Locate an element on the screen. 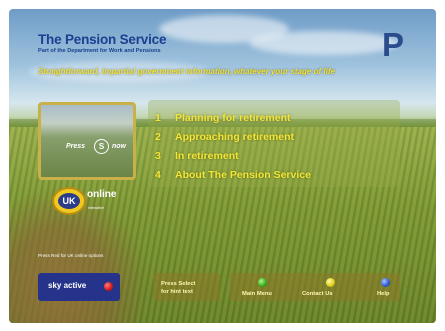 This screenshot has width=445, height=331. red-button-icon is located at coordinates (108, 286).